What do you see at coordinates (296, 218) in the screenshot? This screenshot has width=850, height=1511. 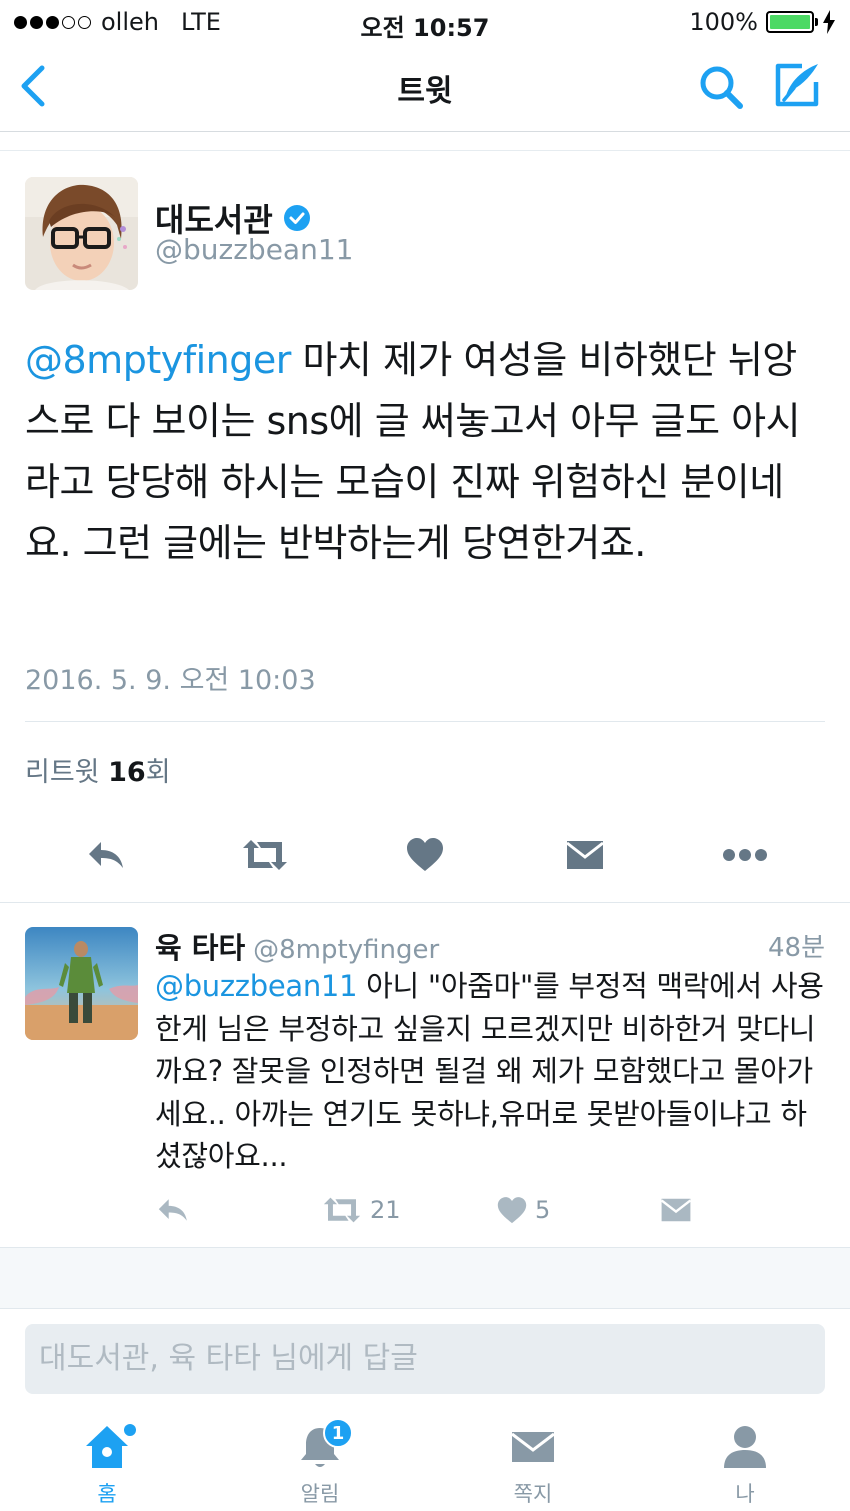 I see `verified-badge-icon` at bounding box center [296, 218].